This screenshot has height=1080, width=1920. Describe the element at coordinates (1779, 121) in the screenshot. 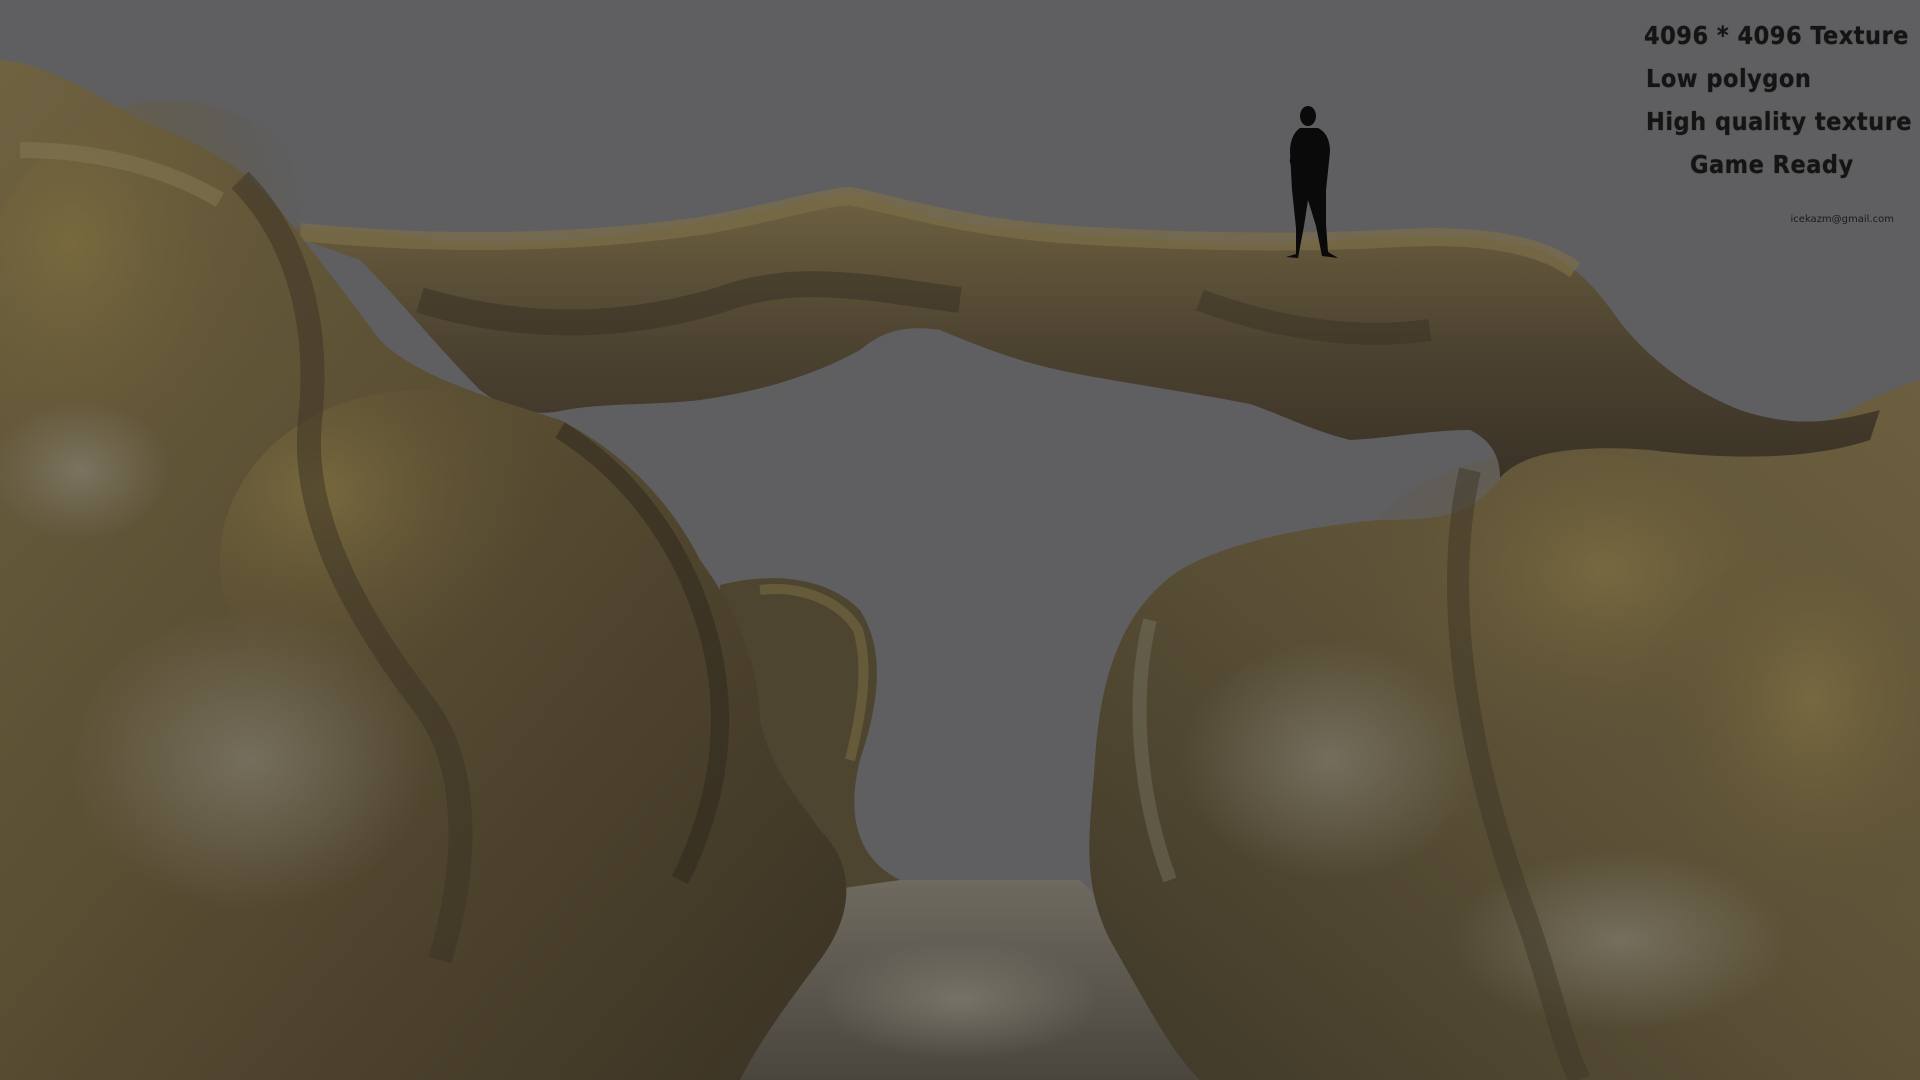

I see `caption-line-quality: High quality texture` at that location.